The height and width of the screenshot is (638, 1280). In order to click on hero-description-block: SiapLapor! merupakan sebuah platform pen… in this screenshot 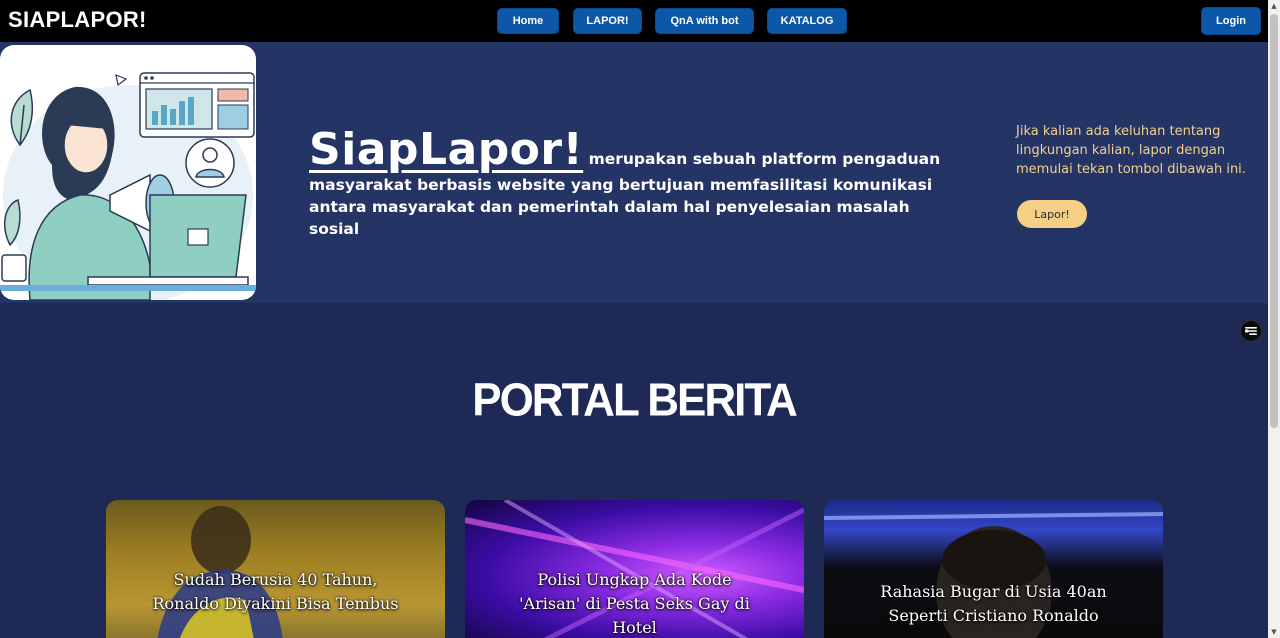, I will do `click(629, 183)`.